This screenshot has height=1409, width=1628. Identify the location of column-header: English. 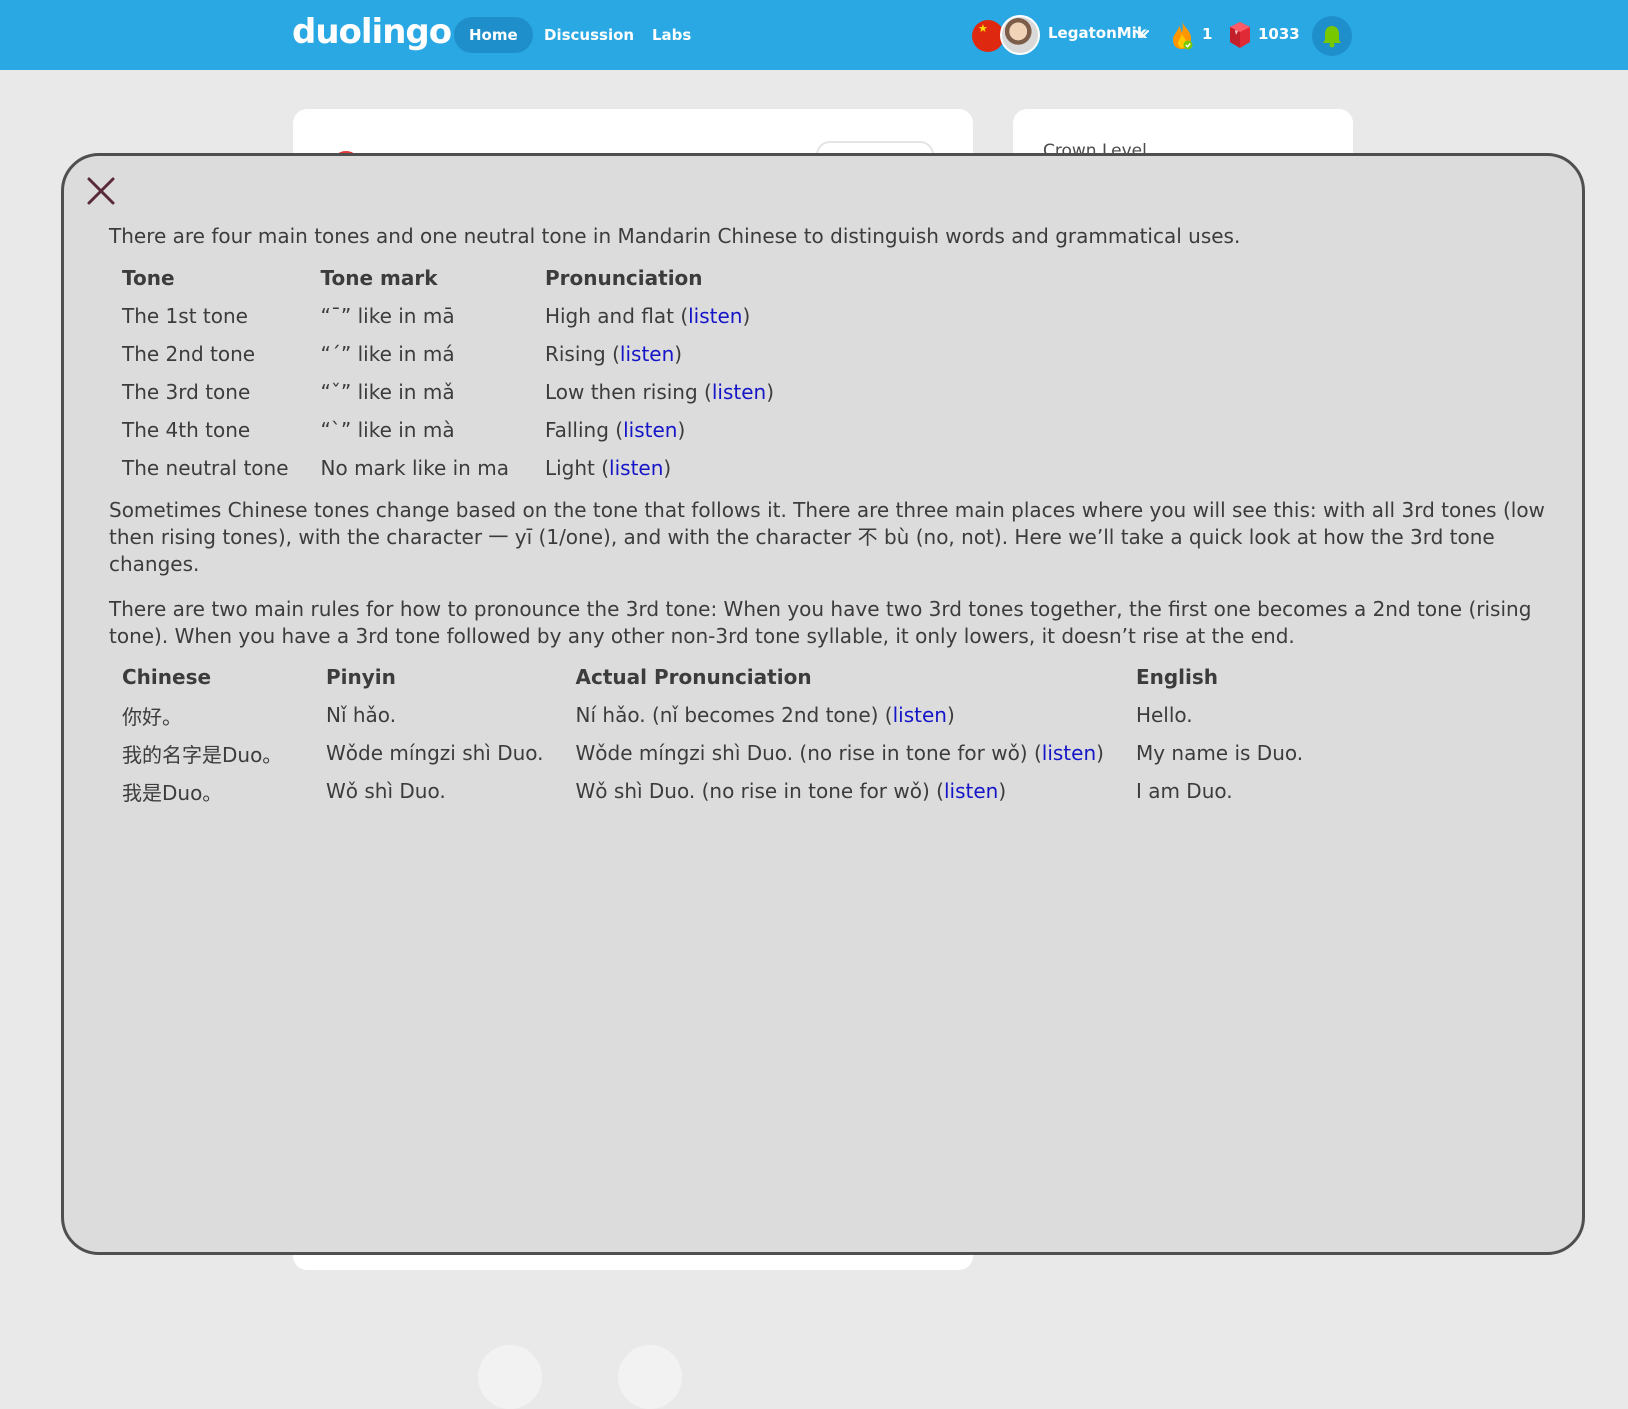
(1177, 677).